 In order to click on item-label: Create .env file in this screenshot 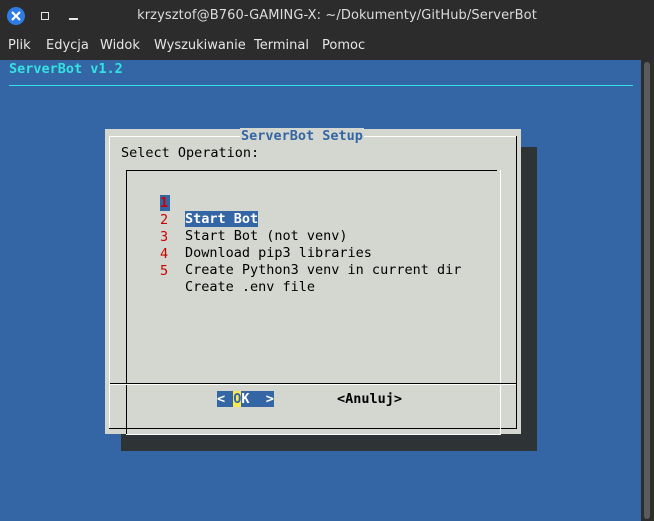, I will do `click(250, 287)`.